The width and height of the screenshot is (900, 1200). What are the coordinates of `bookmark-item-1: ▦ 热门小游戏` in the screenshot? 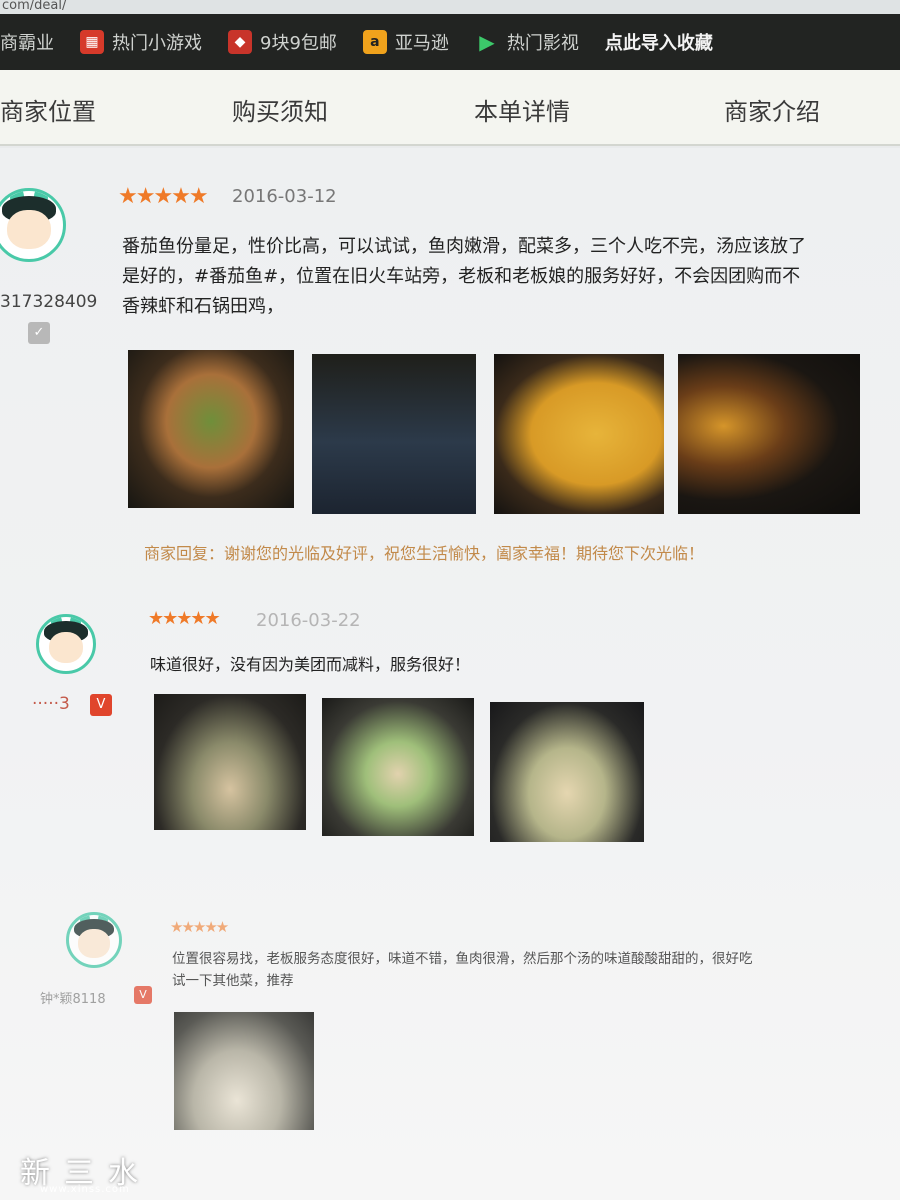 It's located at (141, 42).